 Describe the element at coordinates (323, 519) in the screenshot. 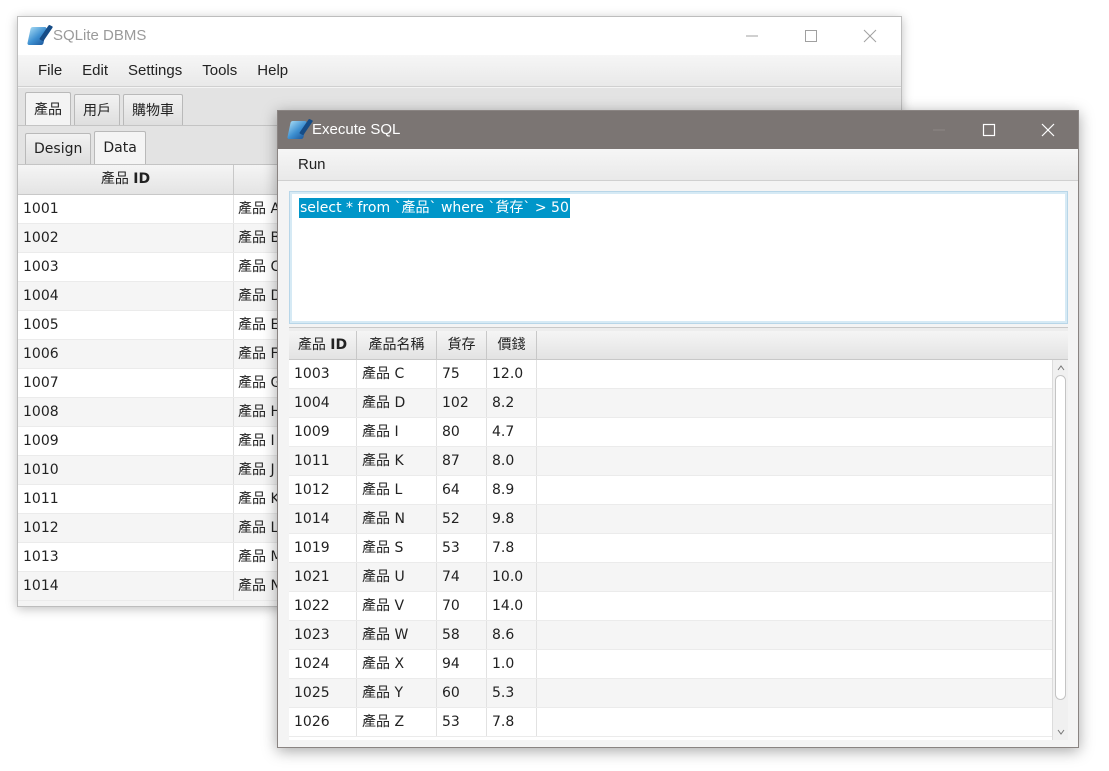

I see `cell-product-id: 1014` at that location.